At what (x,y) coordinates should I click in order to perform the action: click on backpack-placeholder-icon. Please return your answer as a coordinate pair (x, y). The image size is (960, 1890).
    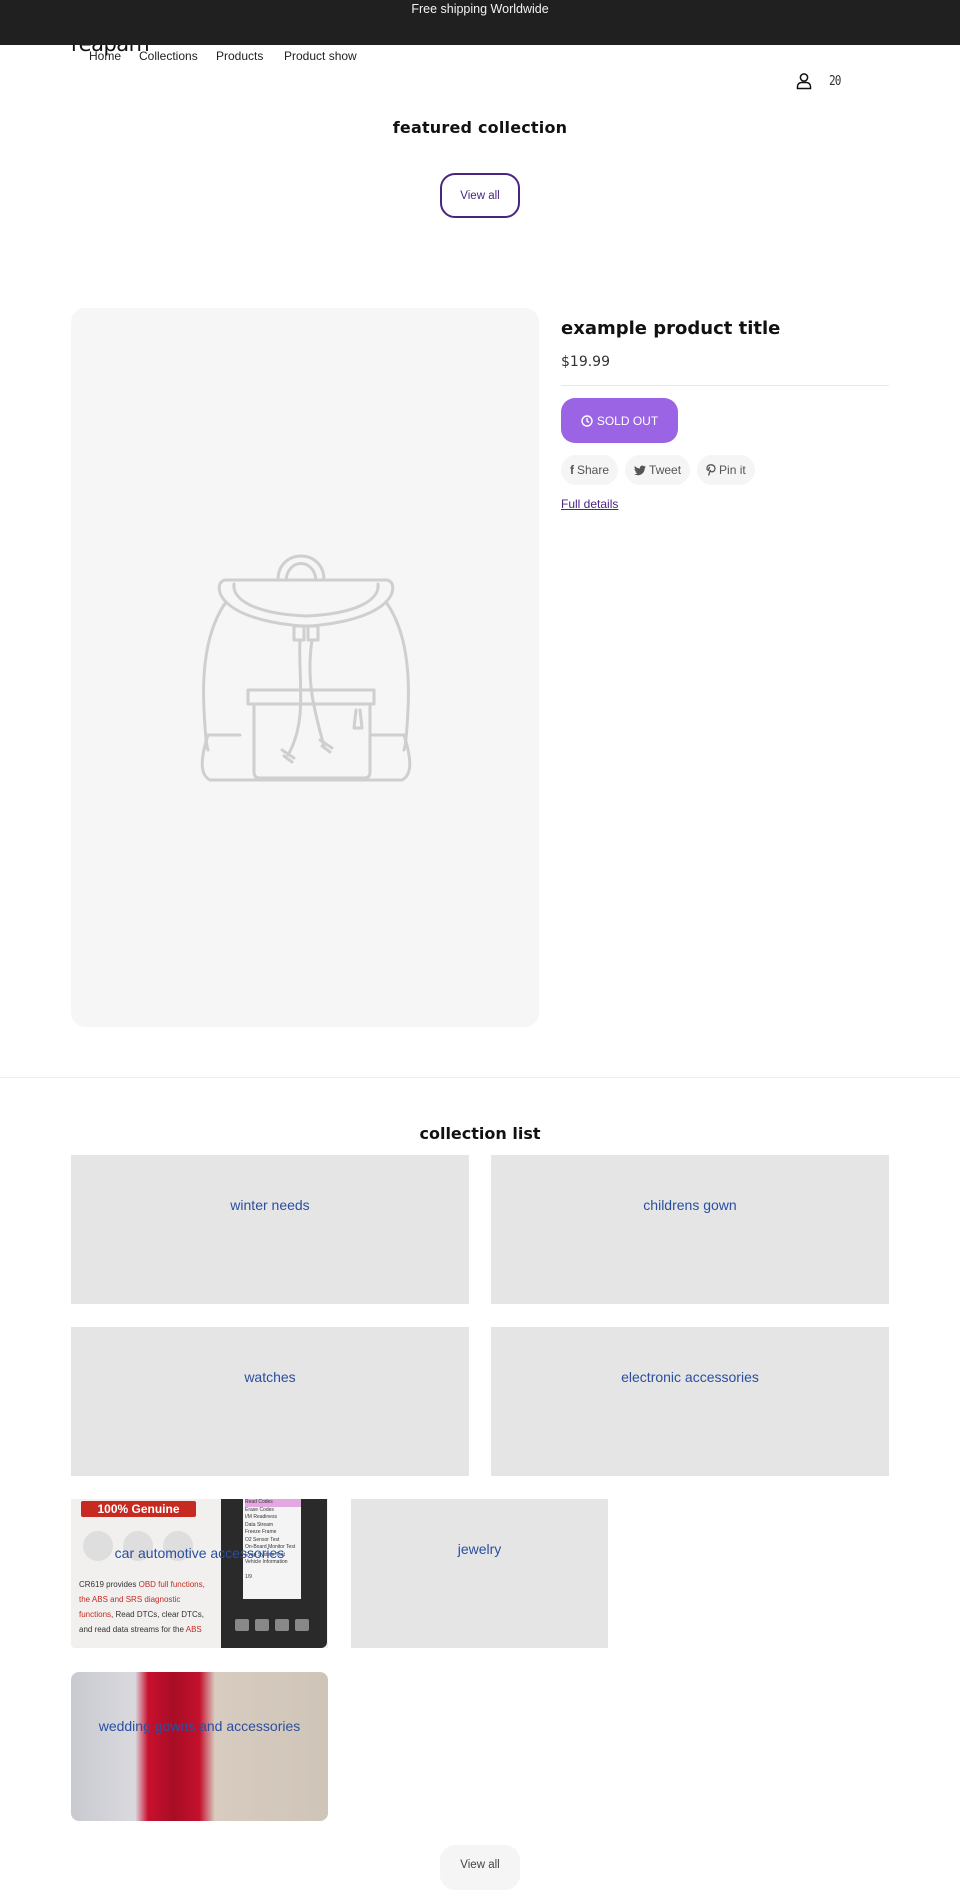
    Looking at the image, I should click on (306, 668).